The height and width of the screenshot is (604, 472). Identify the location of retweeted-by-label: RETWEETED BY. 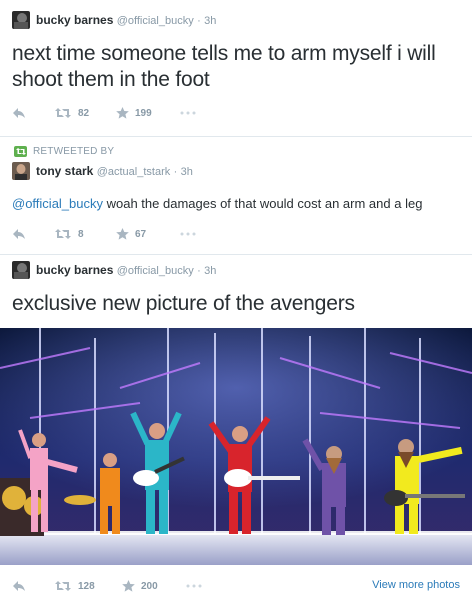
(64, 151).